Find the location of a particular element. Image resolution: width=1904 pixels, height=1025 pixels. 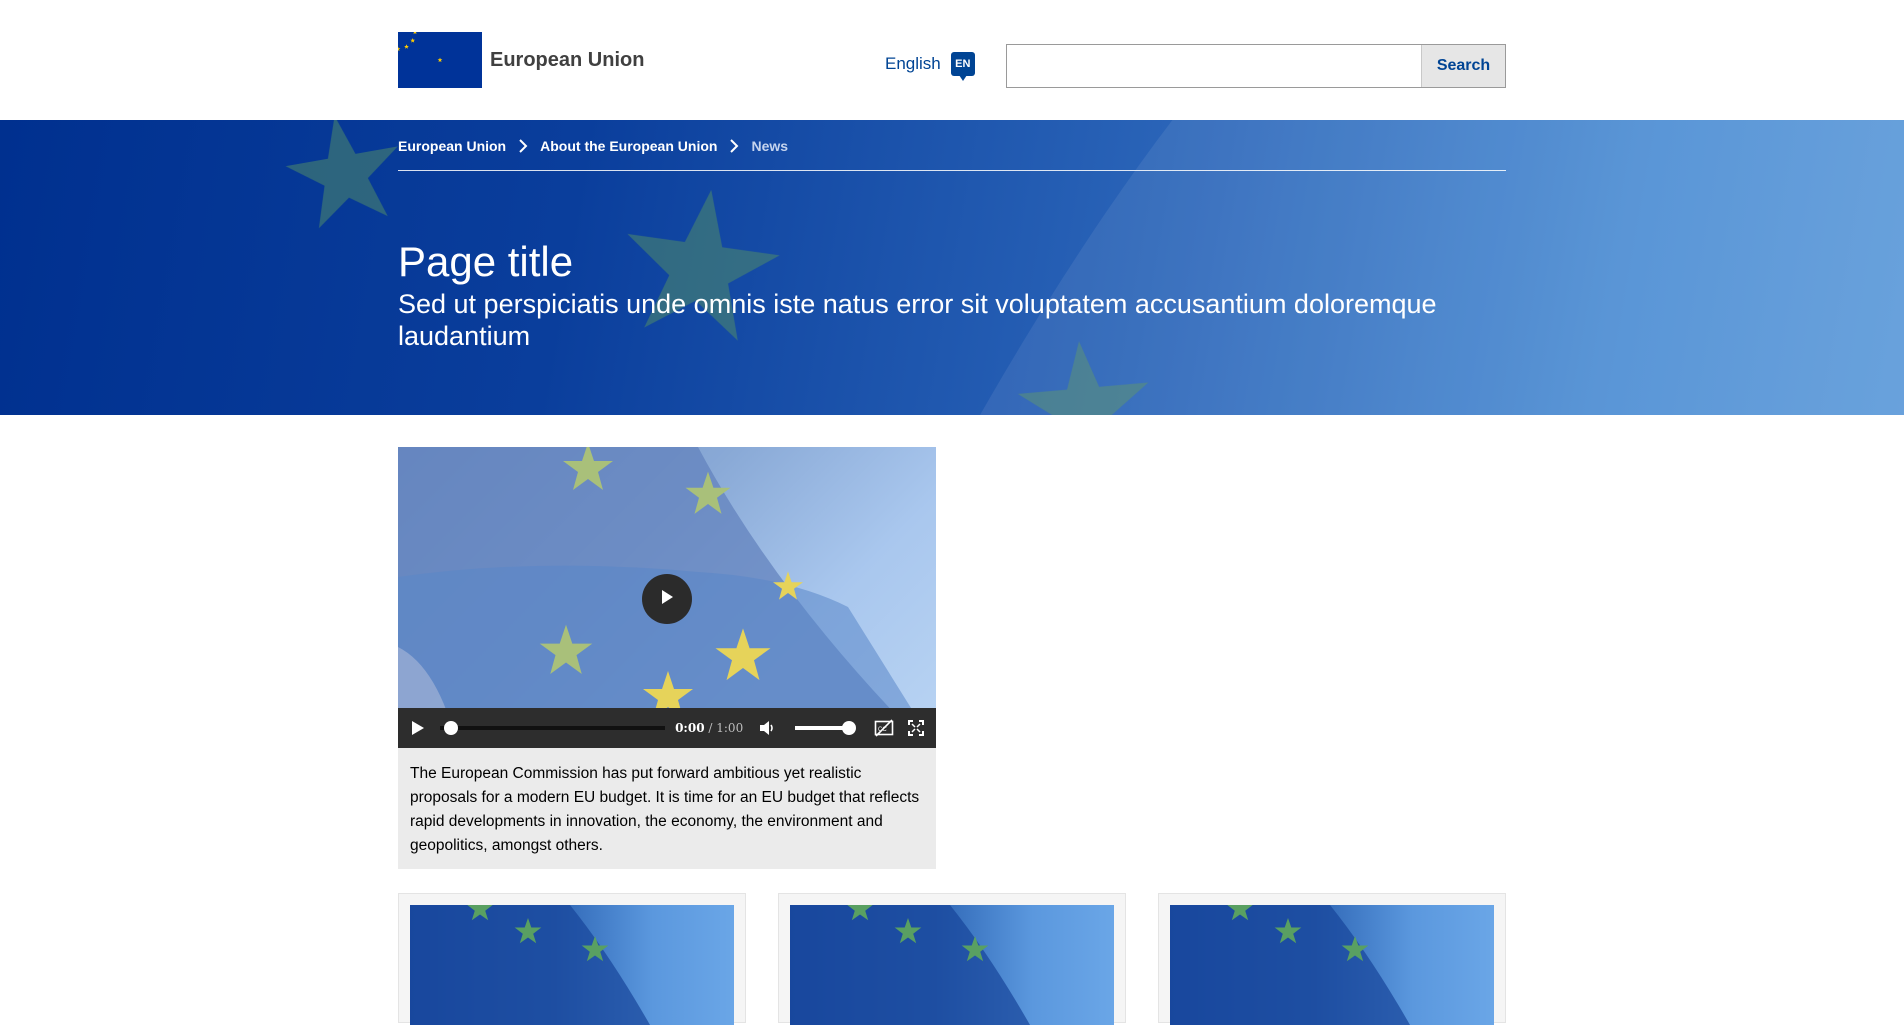

progress-slider is located at coordinates (553, 728).